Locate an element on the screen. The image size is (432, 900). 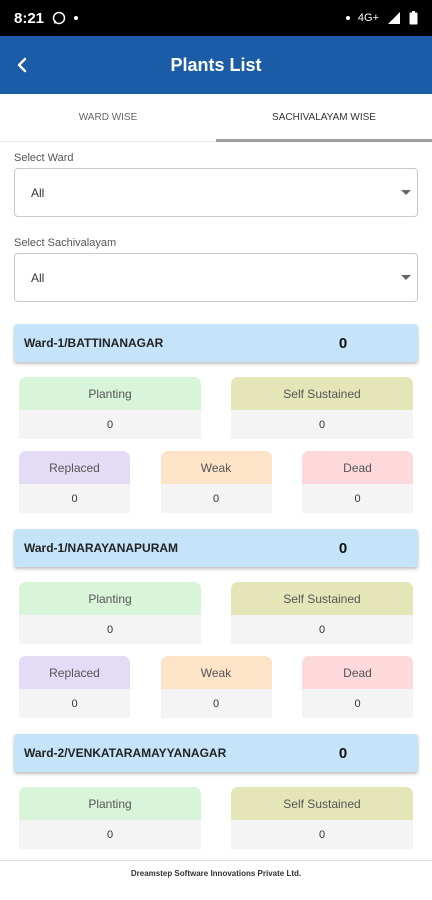
ward-header: Ward-1/BATTINANAGAR 0 is located at coordinates (216, 343).